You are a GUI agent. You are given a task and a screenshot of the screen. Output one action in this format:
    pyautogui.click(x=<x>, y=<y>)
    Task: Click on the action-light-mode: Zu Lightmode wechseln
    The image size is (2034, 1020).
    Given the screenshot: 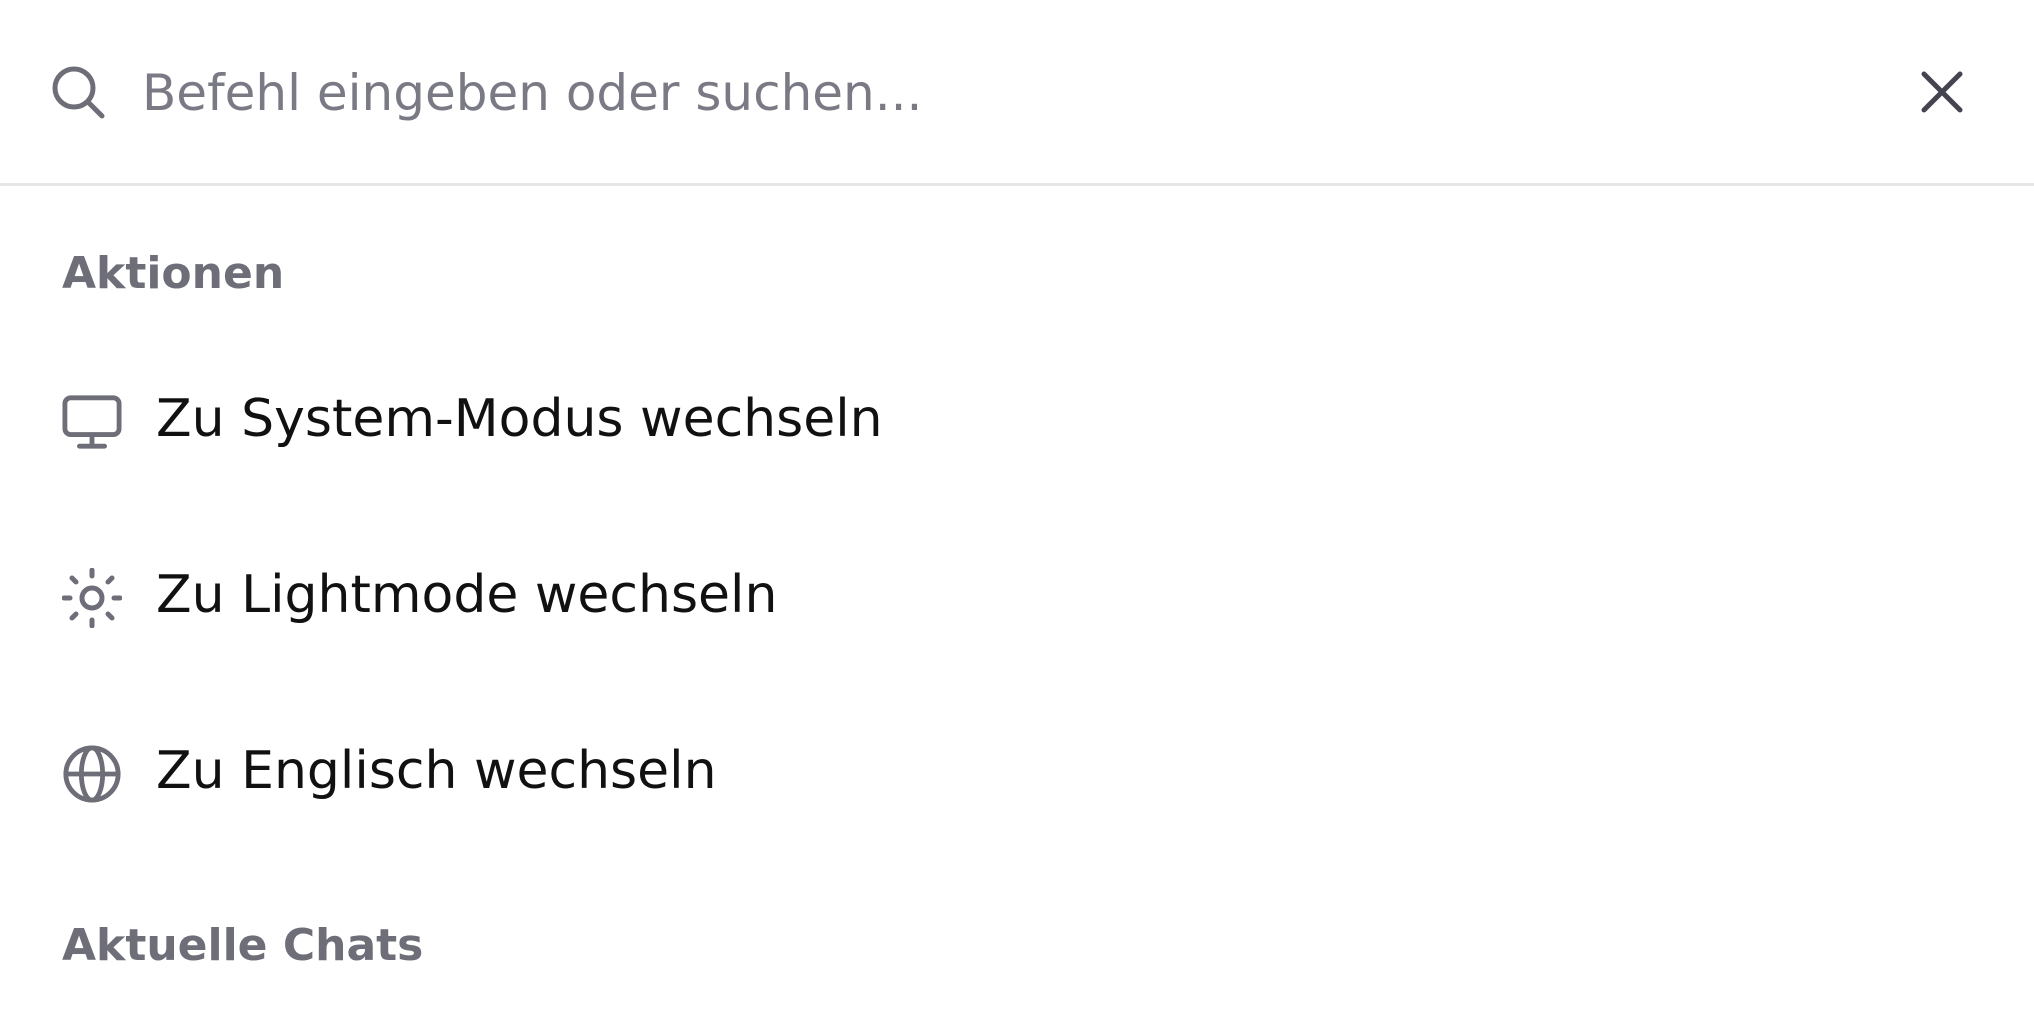 What is the action you would take?
    pyautogui.click(x=1017, y=597)
    